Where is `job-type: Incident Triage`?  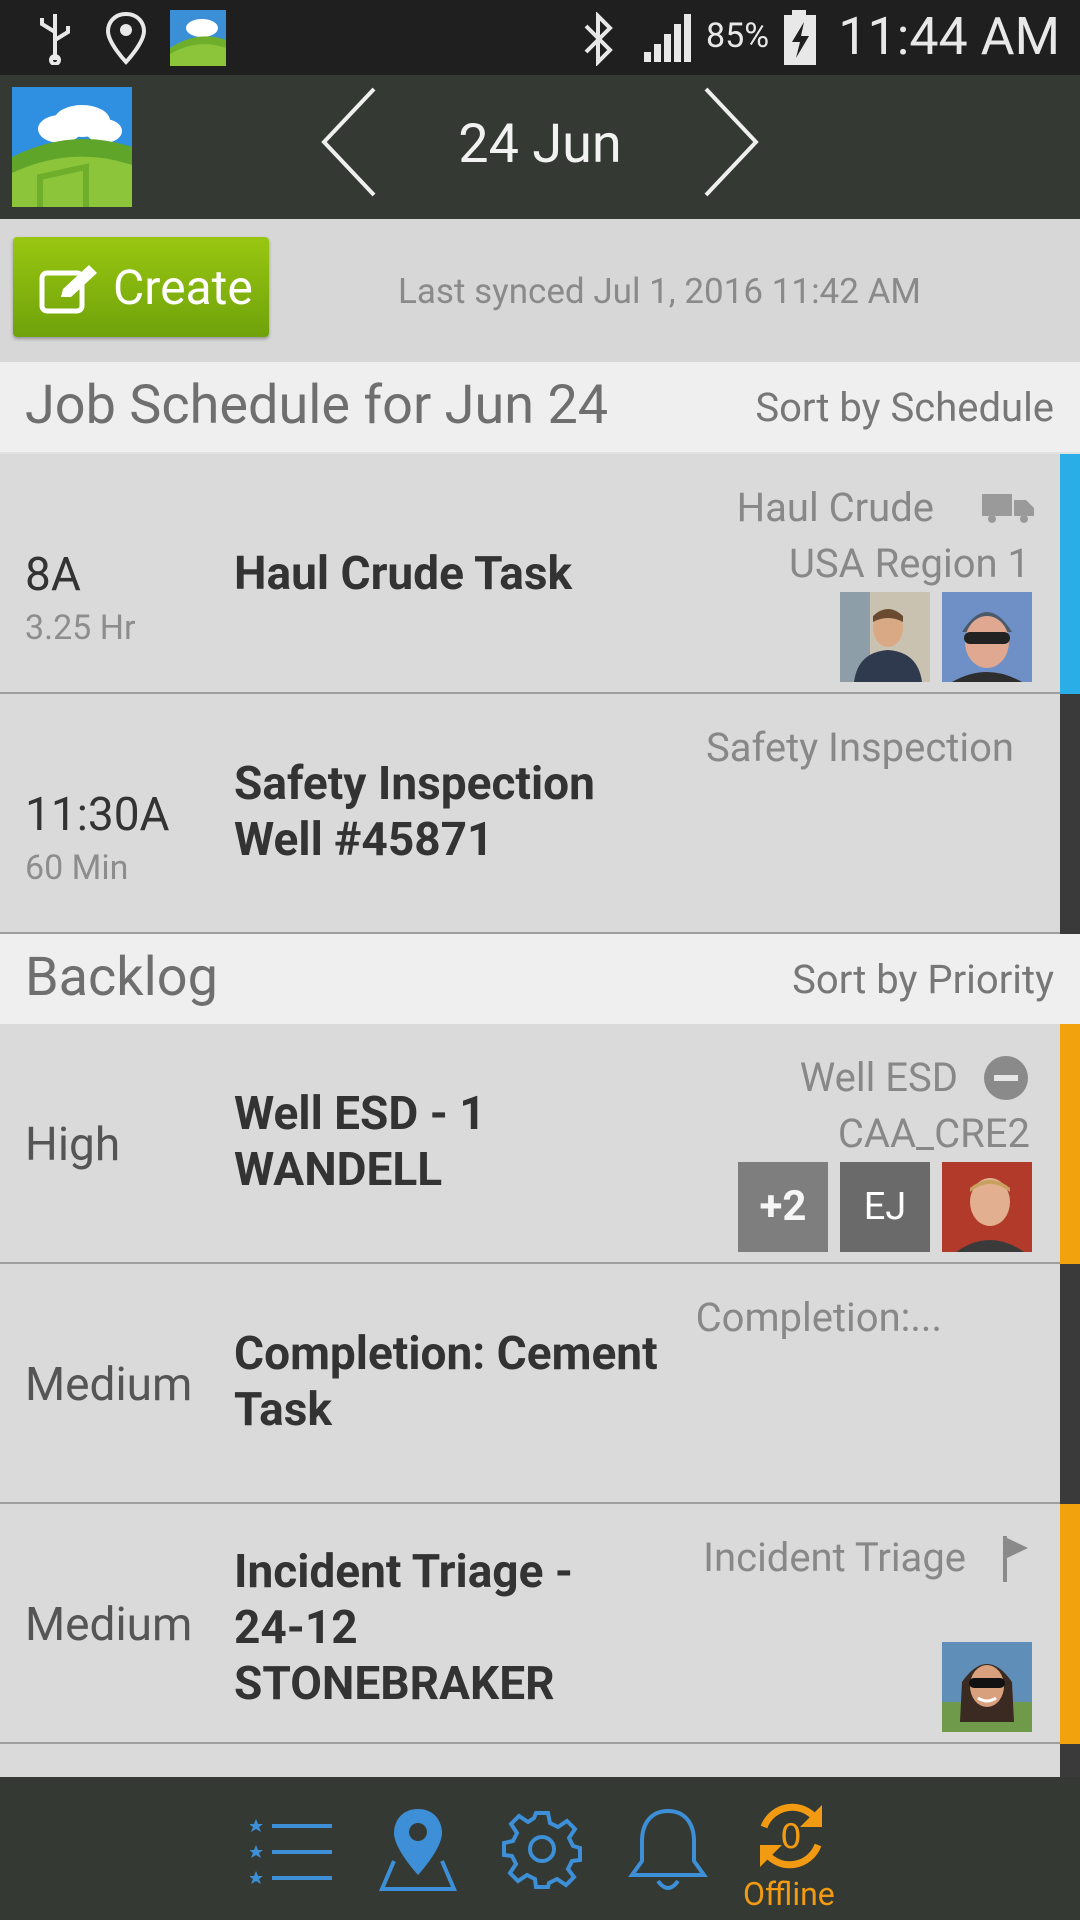 job-type: Incident Triage is located at coordinates (834, 1557).